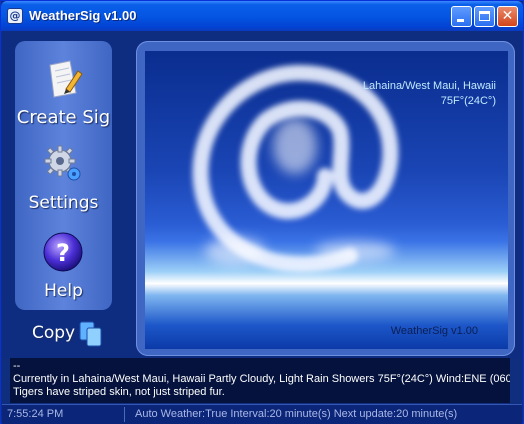 The width and height of the screenshot is (524, 424). I want to click on preview-watermark: WeatherSig v1.00, so click(434, 331).